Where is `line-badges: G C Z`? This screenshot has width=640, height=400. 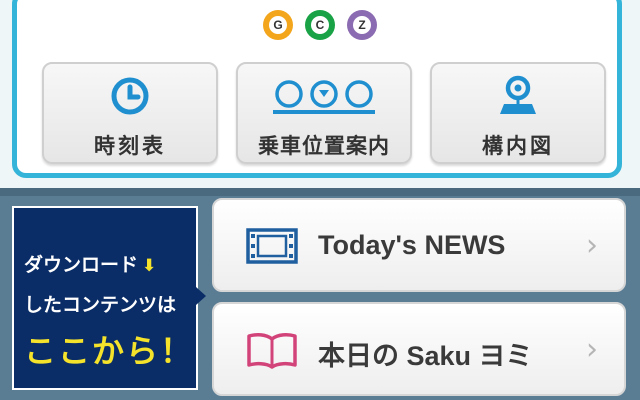 line-badges: G C Z is located at coordinates (320, 25).